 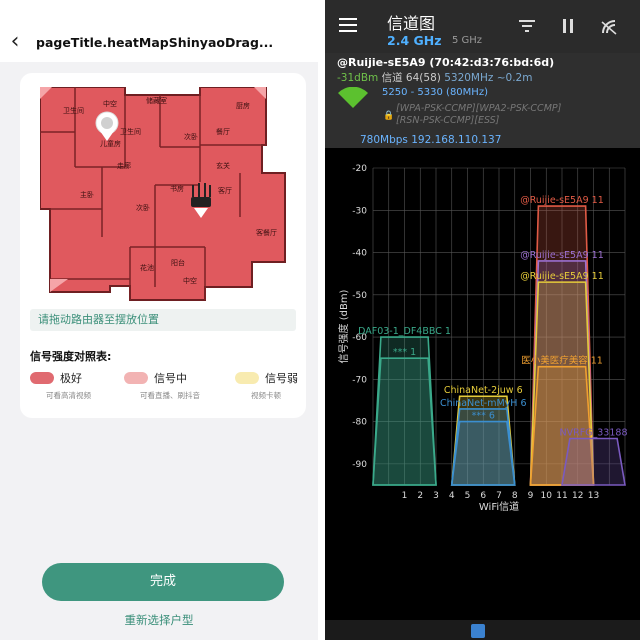 I want to click on x-tick-label: 1, so click(x=405, y=496).